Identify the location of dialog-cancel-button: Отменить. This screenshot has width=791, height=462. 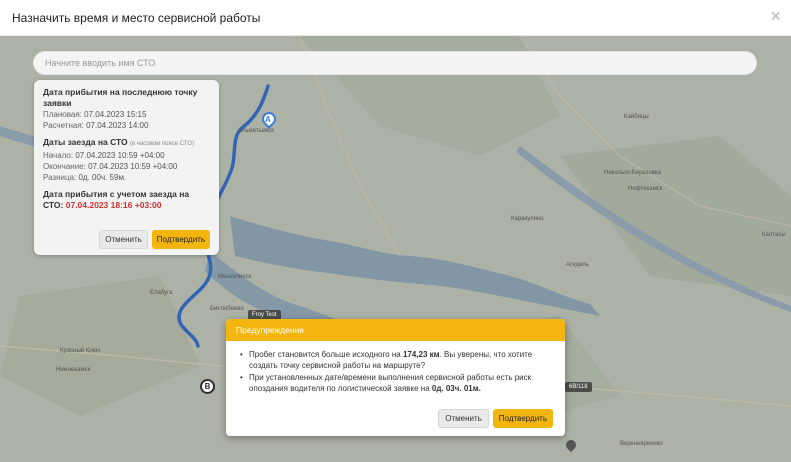
(463, 418).